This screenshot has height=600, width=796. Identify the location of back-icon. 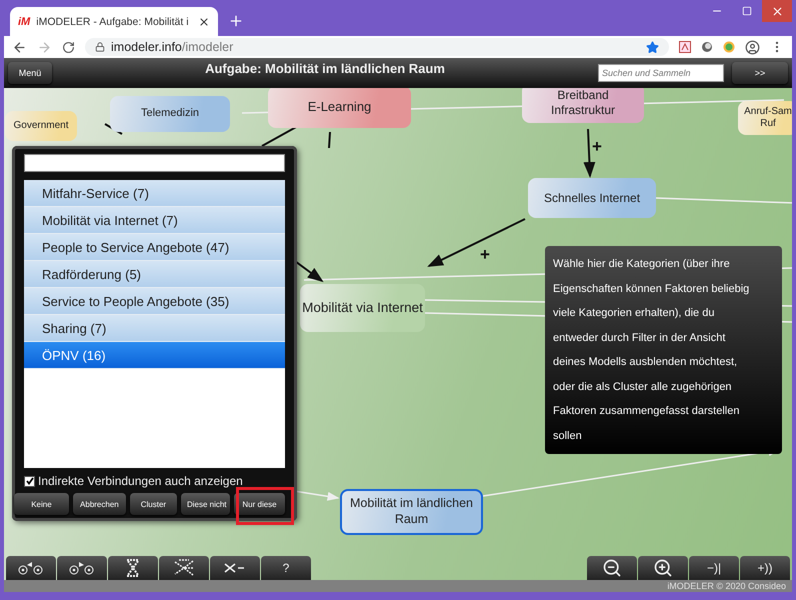
(19, 47).